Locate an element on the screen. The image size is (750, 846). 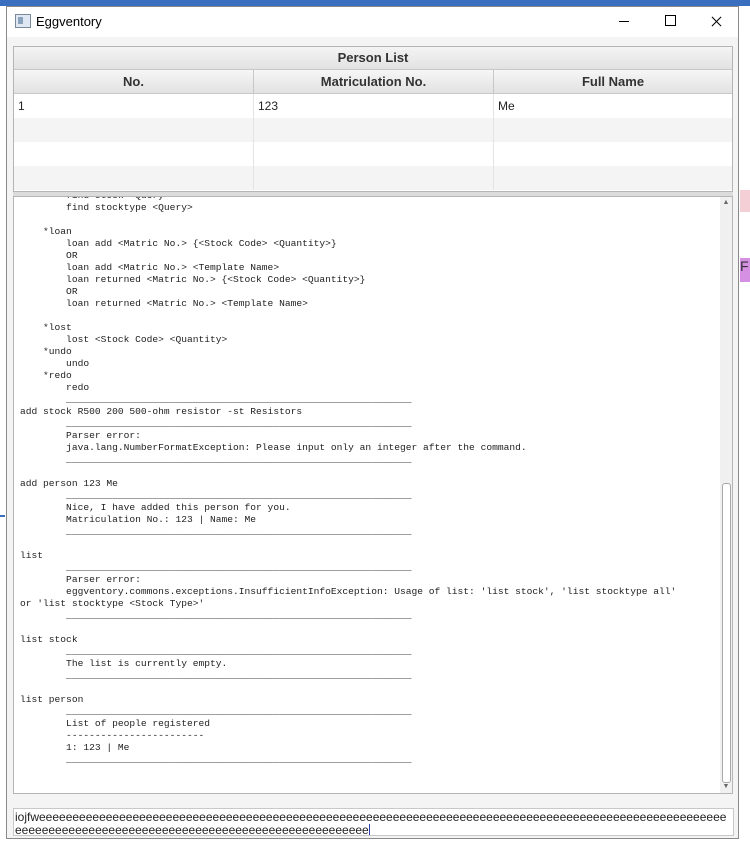
background-fragment-line is located at coordinates (2, 516).